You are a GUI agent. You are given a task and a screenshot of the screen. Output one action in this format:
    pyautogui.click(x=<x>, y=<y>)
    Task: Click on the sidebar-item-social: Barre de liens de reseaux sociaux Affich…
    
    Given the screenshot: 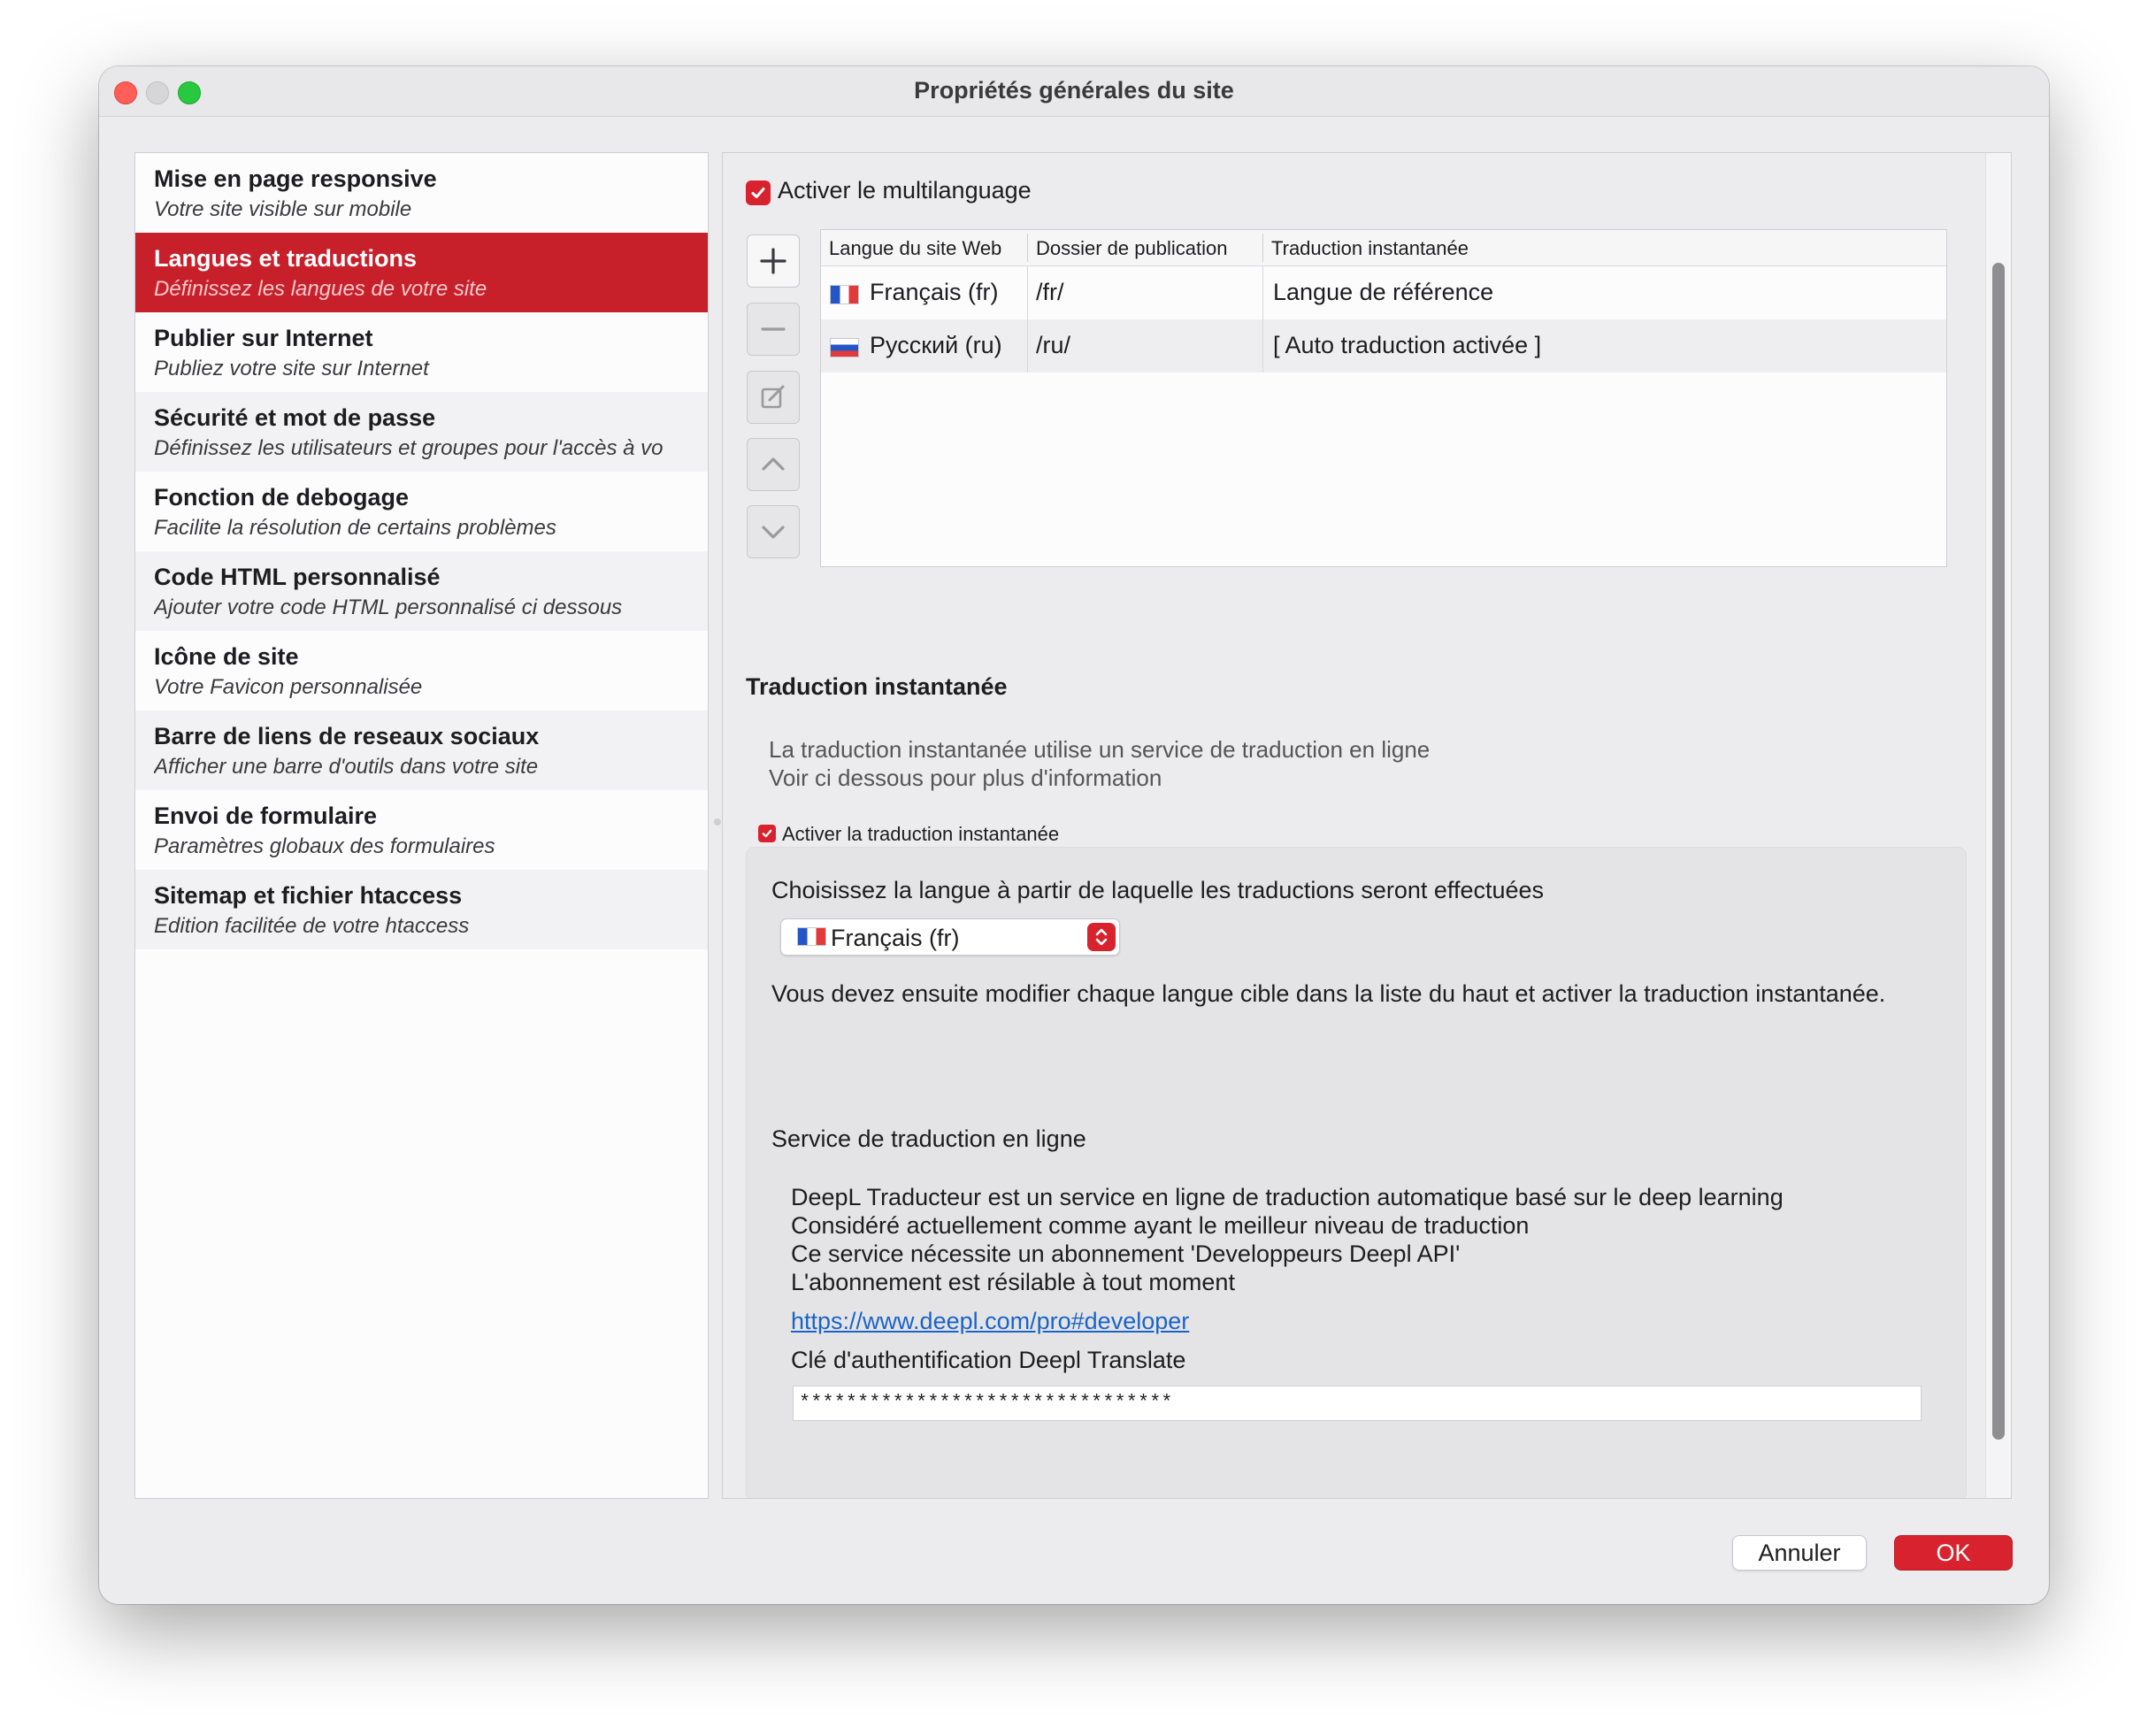 What is the action you would take?
    pyautogui.click(x=421, y=750)
    